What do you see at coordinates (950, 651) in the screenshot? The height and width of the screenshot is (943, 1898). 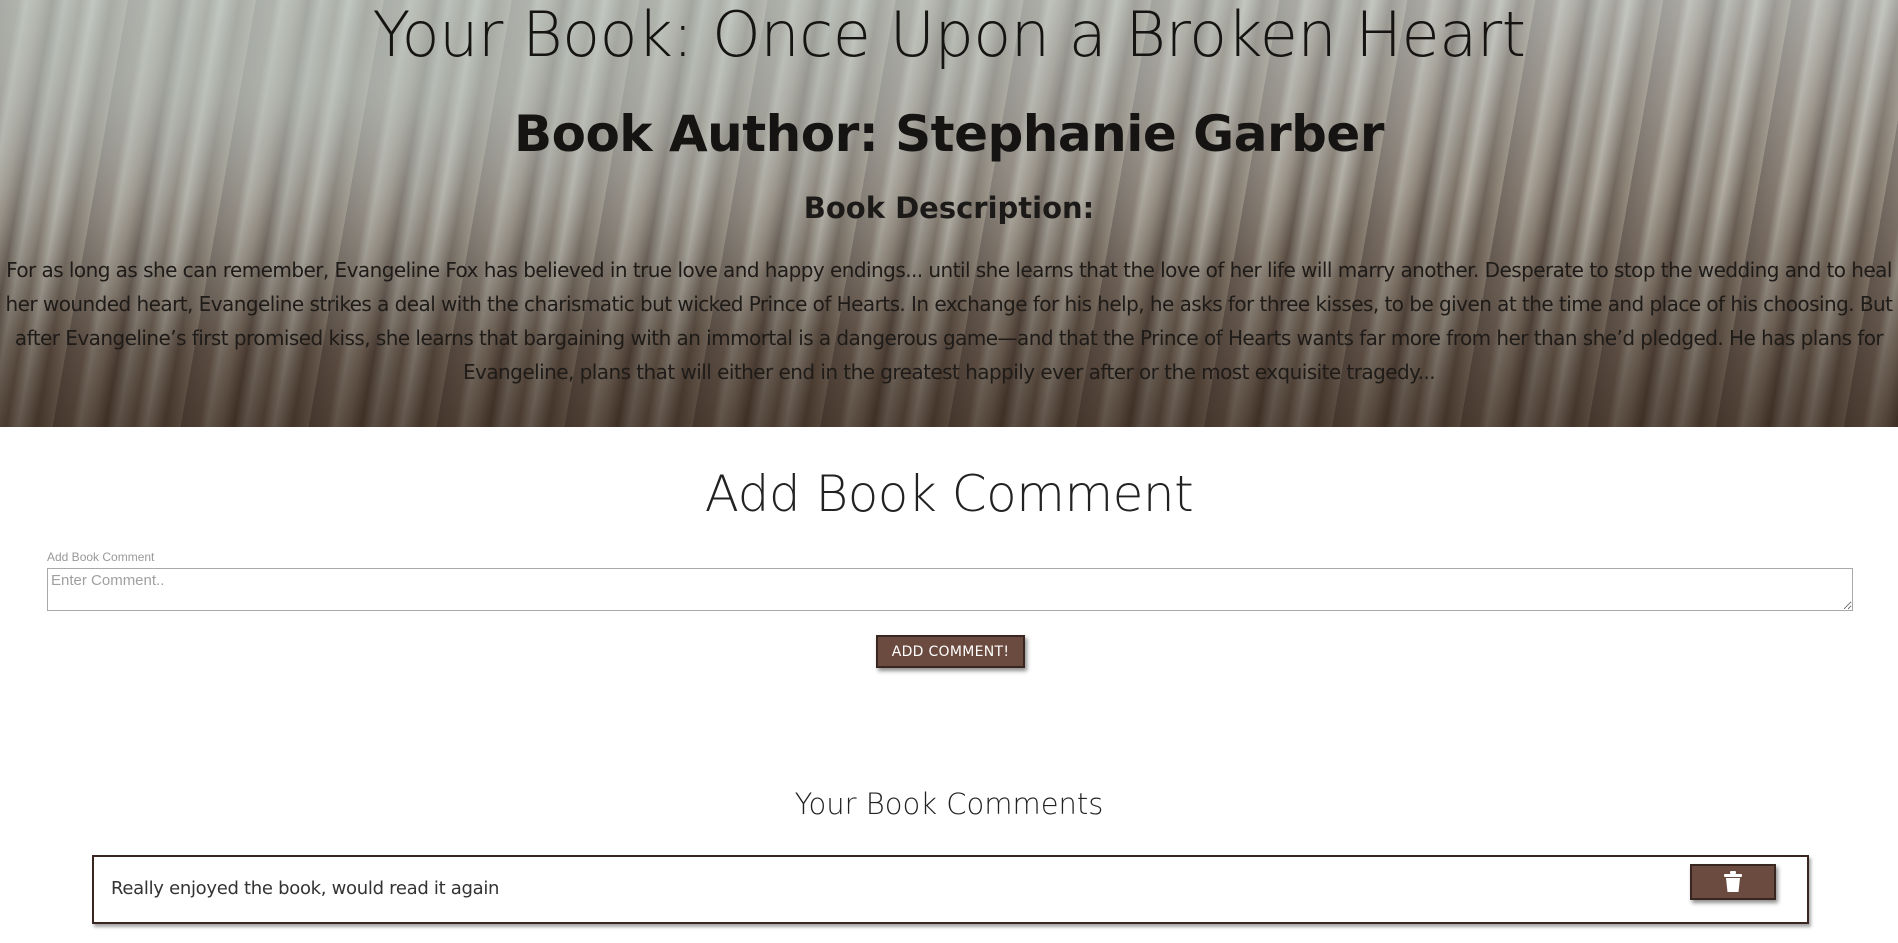 I see `add-comment-button: ADD COMMENT!` at bounding box center [950, 651].